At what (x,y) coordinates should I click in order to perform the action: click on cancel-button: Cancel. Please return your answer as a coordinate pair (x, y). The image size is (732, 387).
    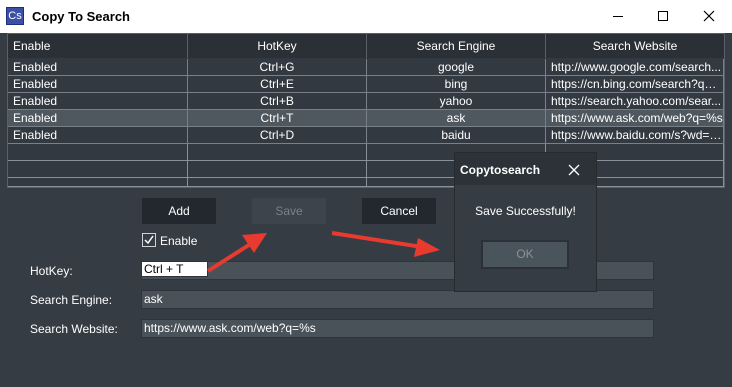
    Looking at the image, I should click on (399, 211).